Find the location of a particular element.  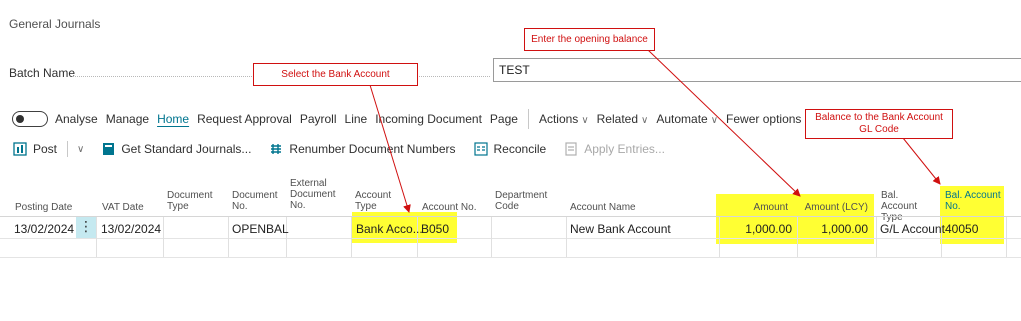

cell-bal-account-type: G/L Account is located at coordinates (912, 229).